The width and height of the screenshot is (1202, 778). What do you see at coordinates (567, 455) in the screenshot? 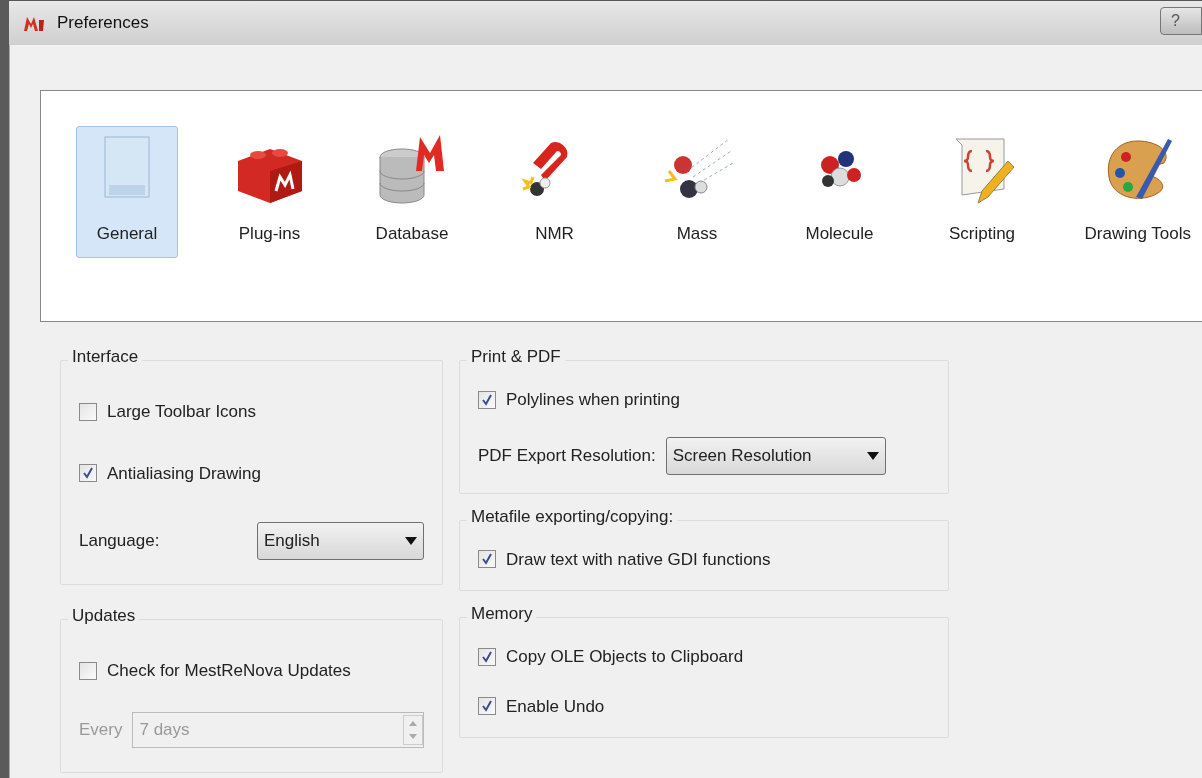
I see `field-label: PDF Export Resolution:` at bounding box center [567, 455].